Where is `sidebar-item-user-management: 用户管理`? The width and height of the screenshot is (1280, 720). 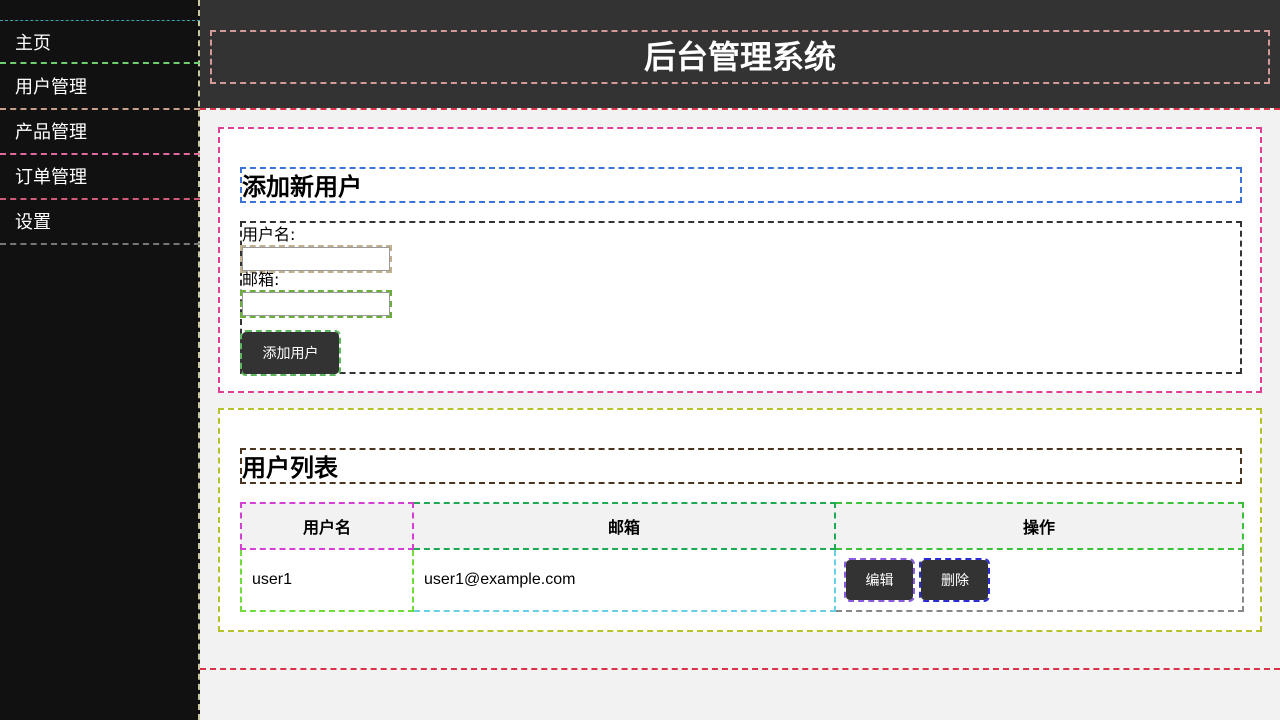
sidebar-item-user-management: 用户管理 is located at coordinates (100, 87).